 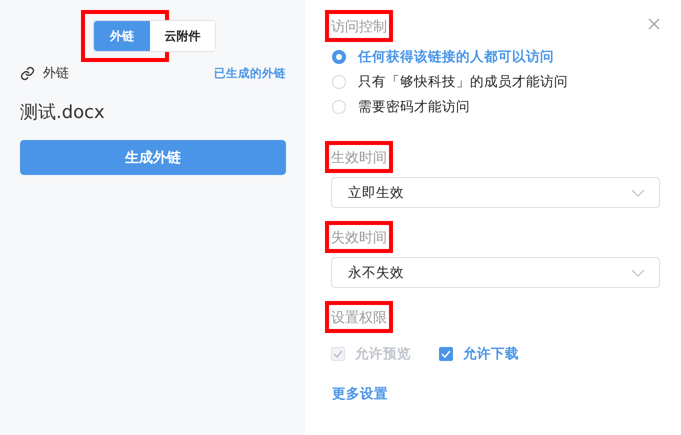 I want to click on select-field: 立即生效, so click(x=495, y=192).